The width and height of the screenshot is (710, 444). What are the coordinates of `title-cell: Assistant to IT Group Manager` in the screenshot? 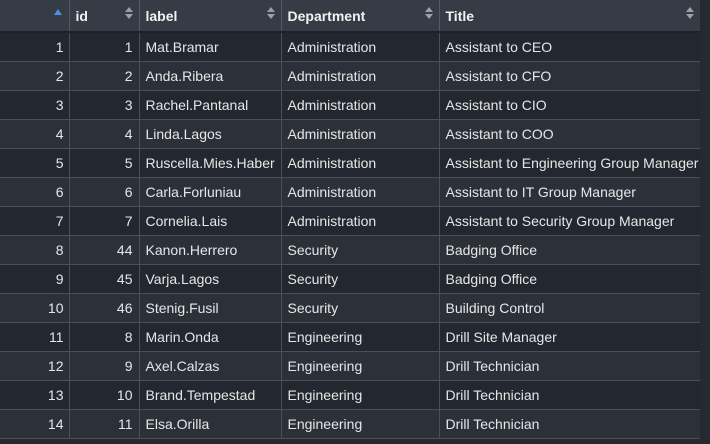 It's located at (570, 192).